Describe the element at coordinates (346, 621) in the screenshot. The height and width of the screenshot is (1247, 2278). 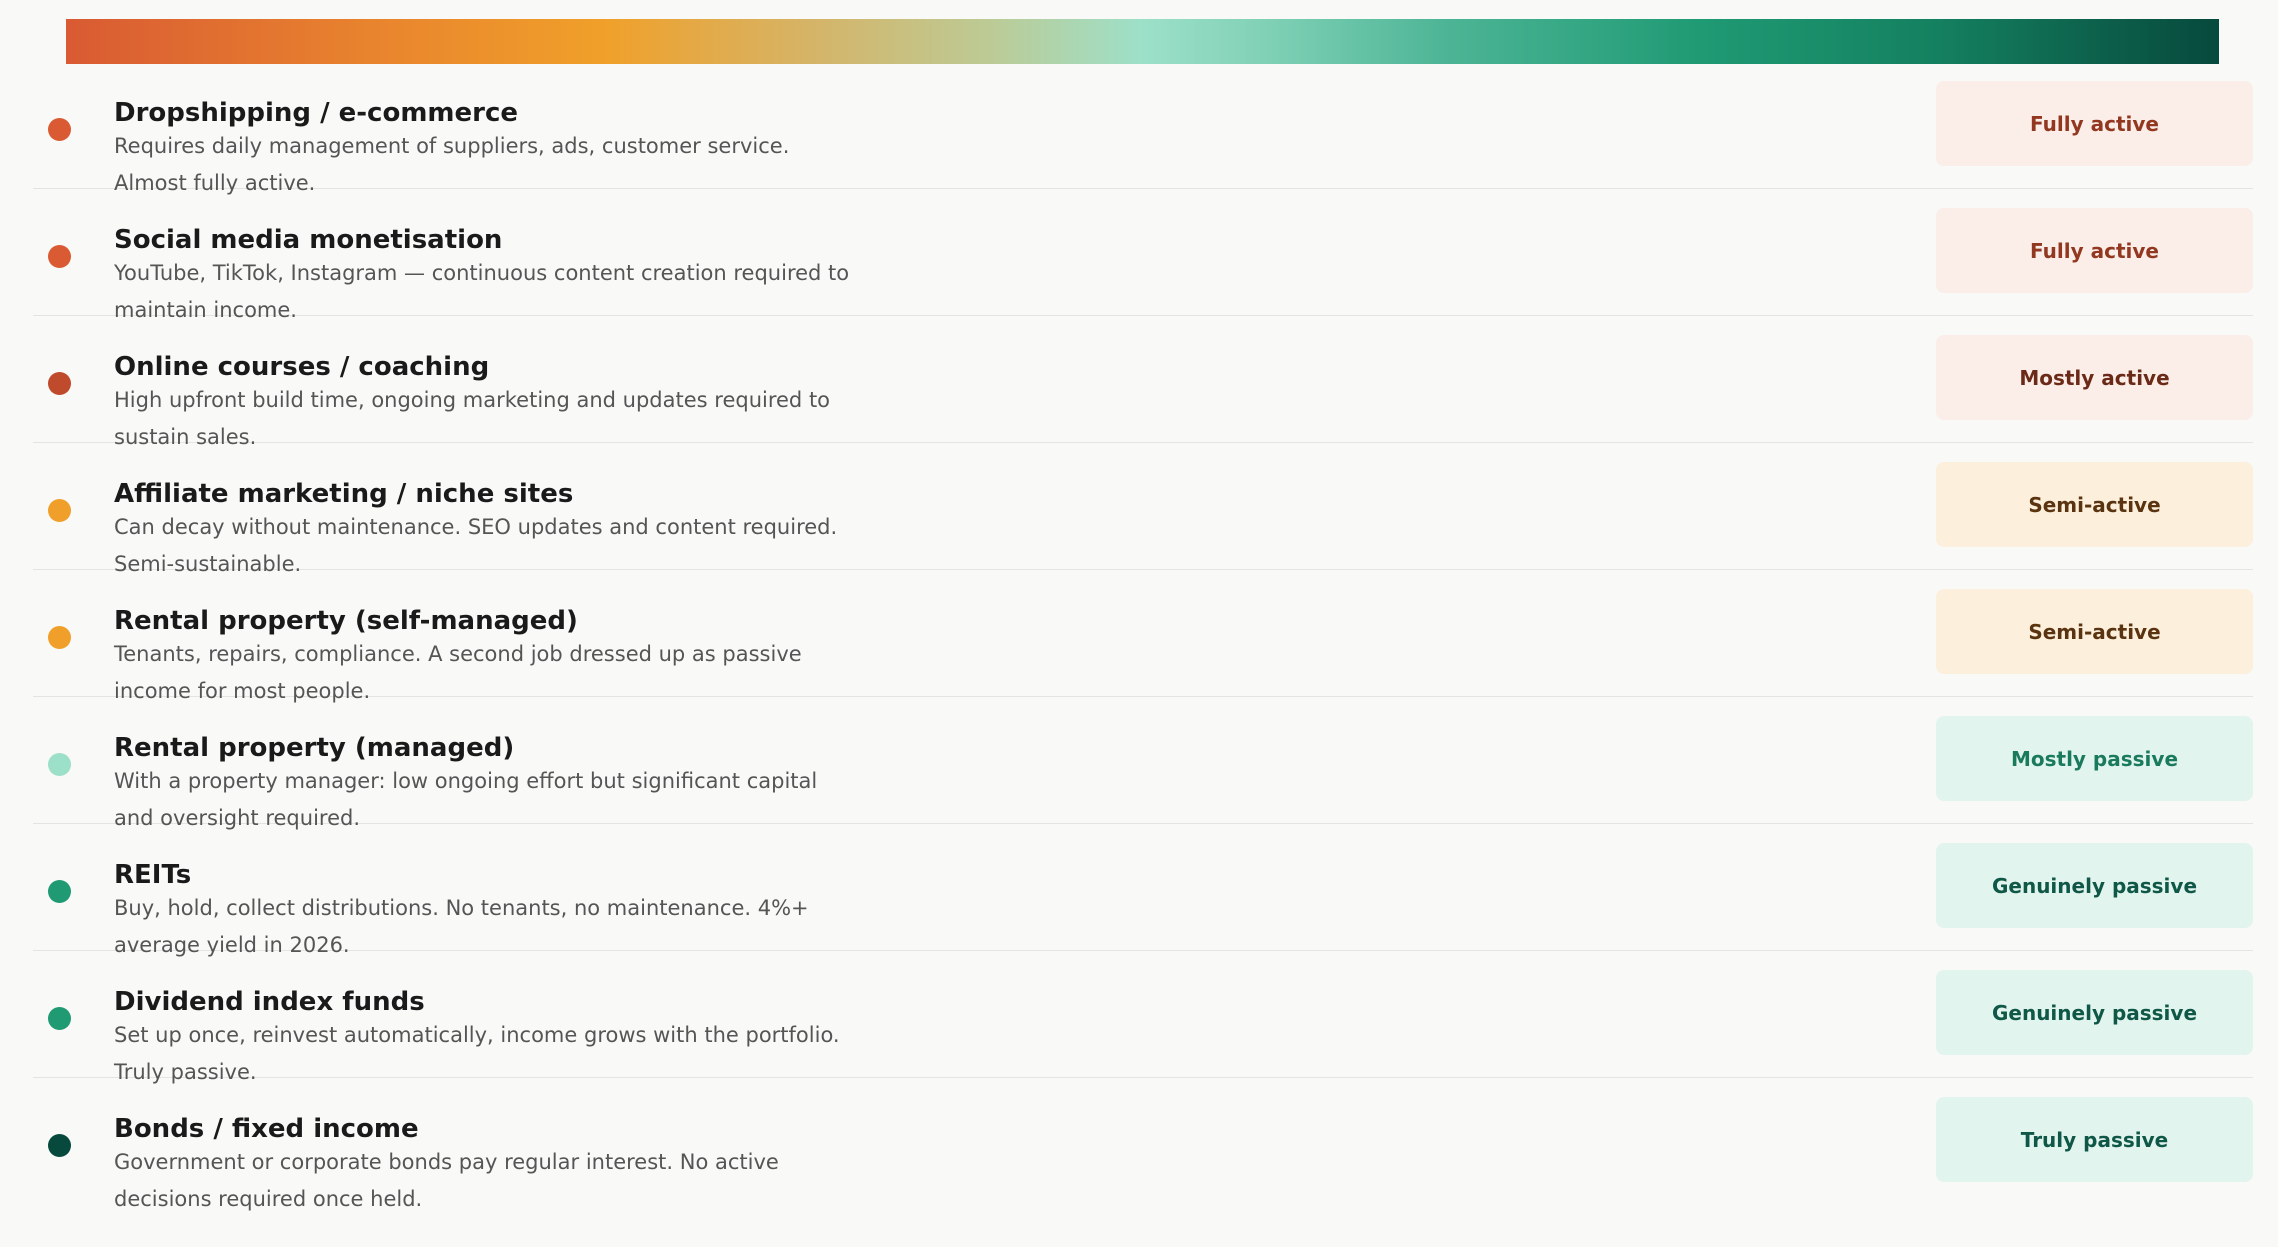
I see `item-title: Rental property (self-managed)` at that location.